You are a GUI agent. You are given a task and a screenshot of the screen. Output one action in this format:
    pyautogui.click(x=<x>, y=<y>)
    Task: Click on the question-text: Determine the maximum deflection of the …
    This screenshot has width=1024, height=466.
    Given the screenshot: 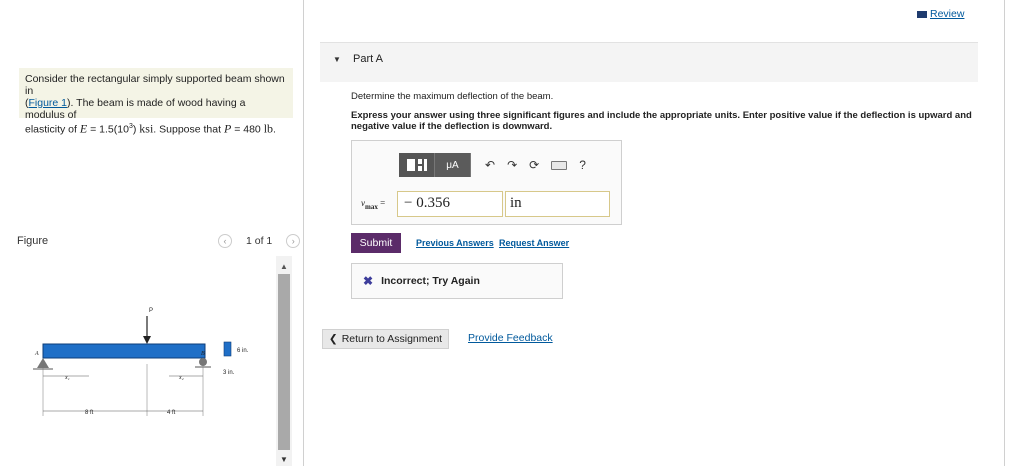 What is the action you would take?
    pyautogui.click(x=452, y=96)
    